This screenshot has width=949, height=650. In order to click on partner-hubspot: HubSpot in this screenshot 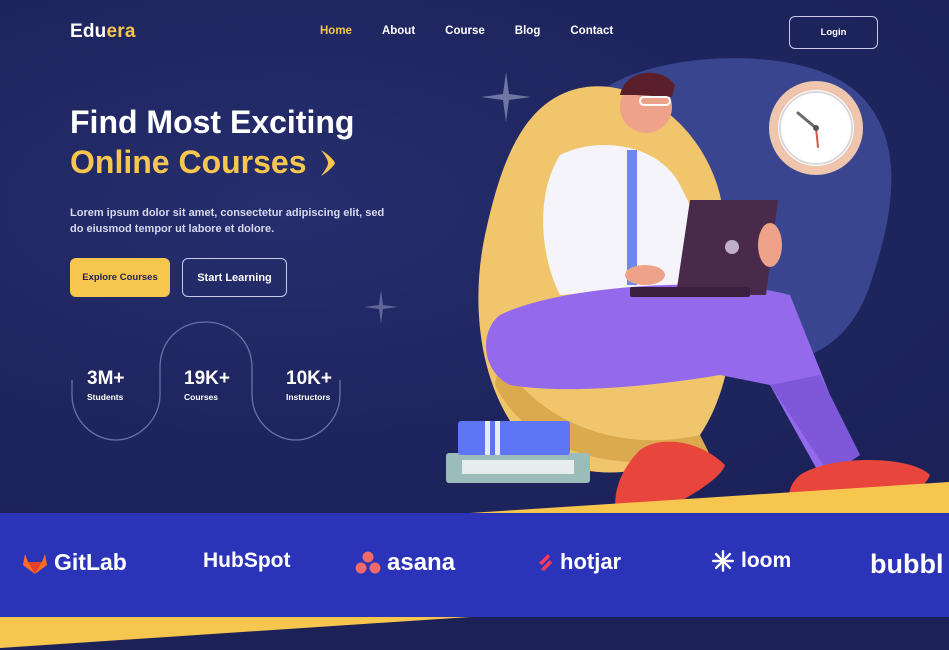, I will do `click(246, 561)`.